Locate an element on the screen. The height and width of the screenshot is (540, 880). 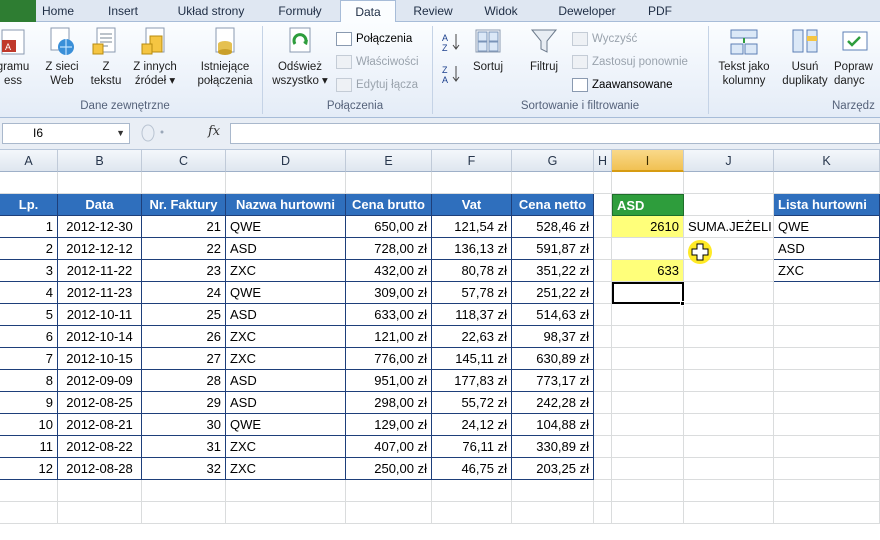
date-cell: 2012-08-21 is located at coordinates (100, 425).